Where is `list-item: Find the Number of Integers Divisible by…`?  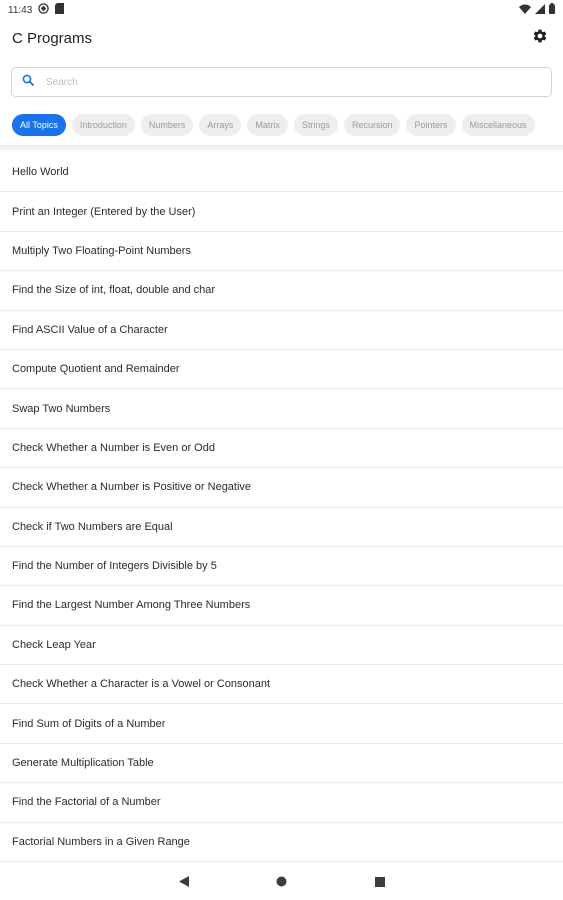
list-item: Find the Number of Integers Divisible by… is located at coordinates (281, 567).